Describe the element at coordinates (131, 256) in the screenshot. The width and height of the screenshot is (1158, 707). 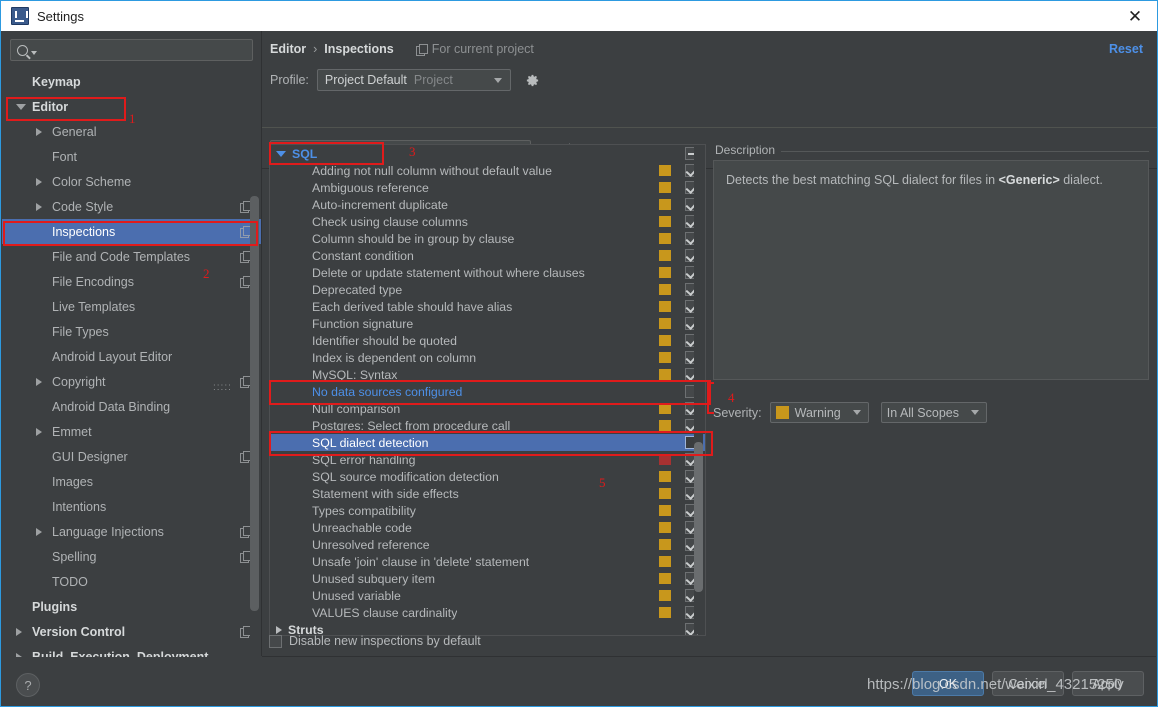
I see `sidebar-item-file-and-code-templates: File and Code Templates` at that location.